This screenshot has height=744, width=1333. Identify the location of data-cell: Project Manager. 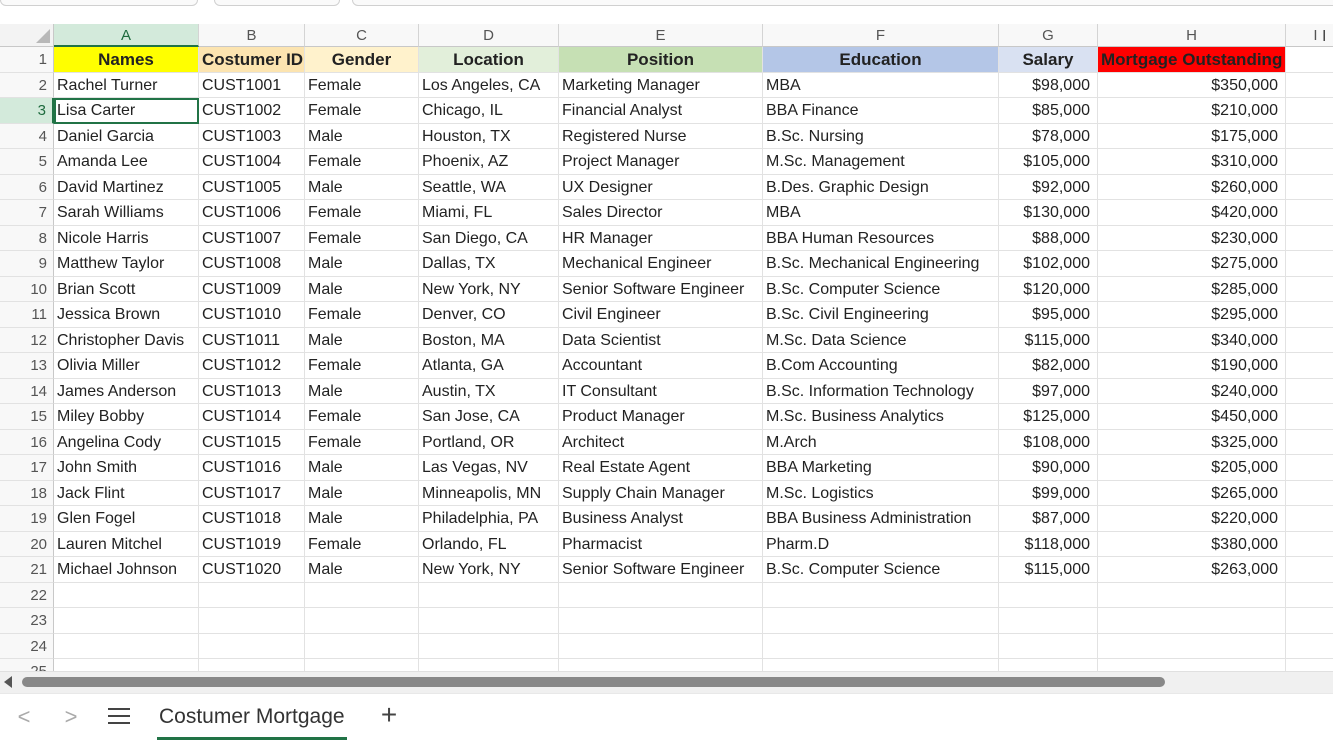
(661, 162).